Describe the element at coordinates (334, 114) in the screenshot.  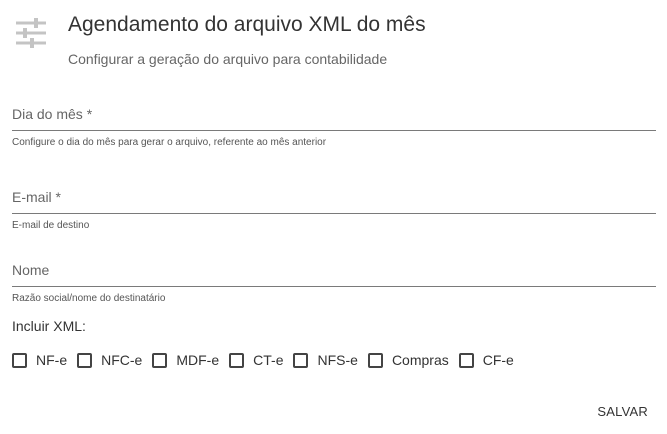
I see `day-of-month-input` at that location.